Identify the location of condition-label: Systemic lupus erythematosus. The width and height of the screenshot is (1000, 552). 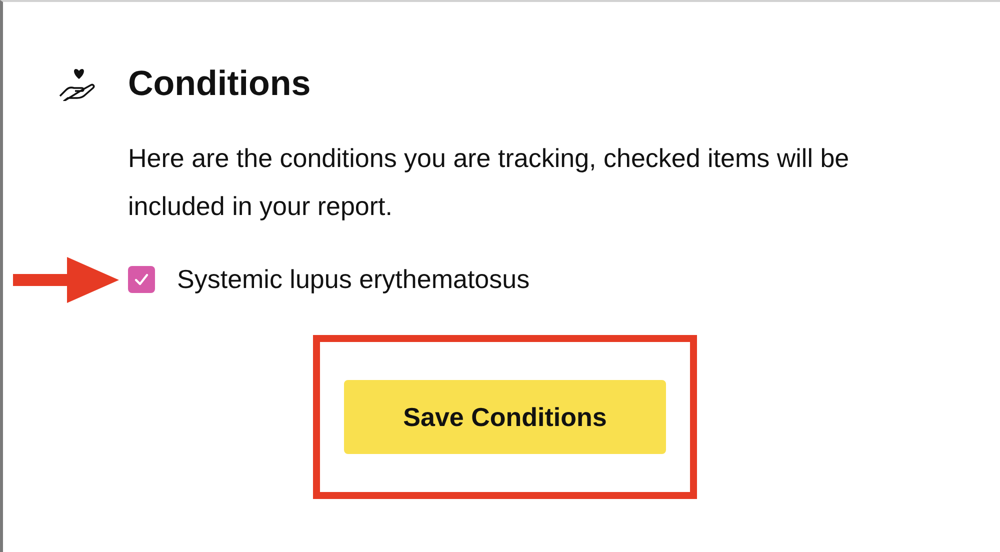
(353, 279).